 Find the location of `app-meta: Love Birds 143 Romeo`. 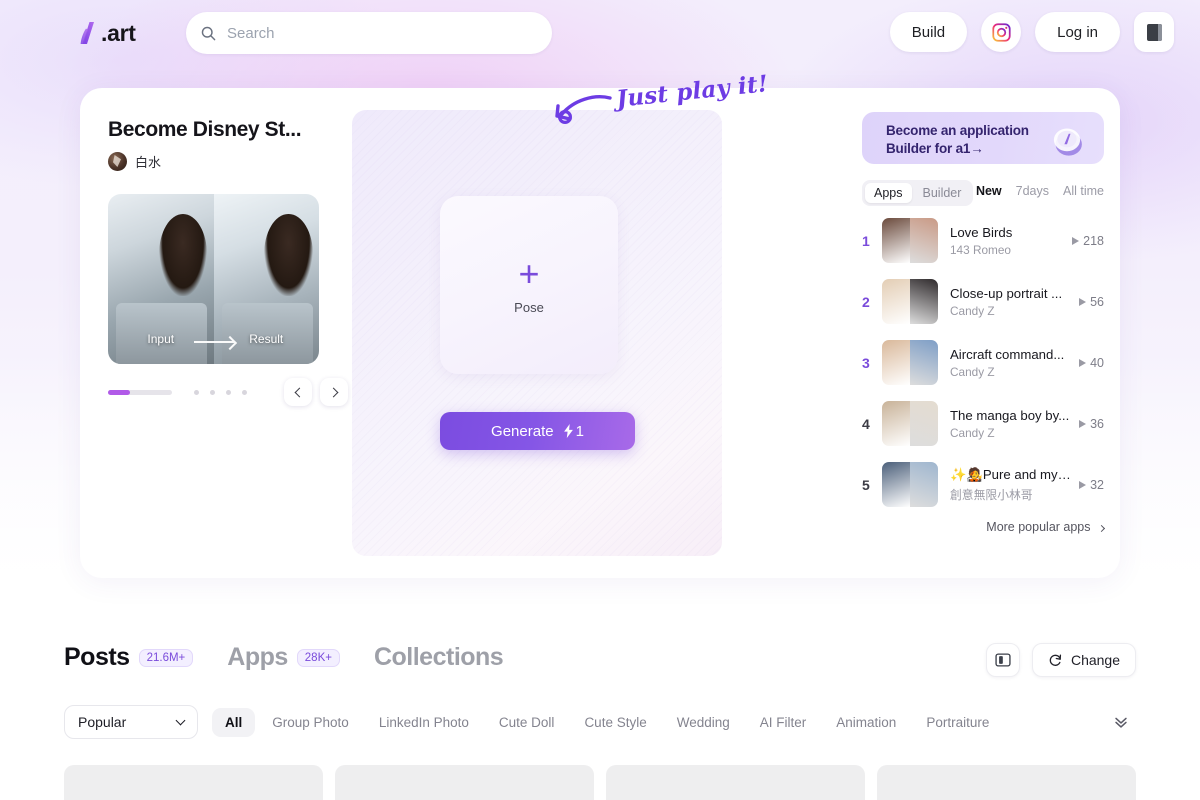

app-meta: Love Birds 143 Romeo is located at coordinates (1008, 241).